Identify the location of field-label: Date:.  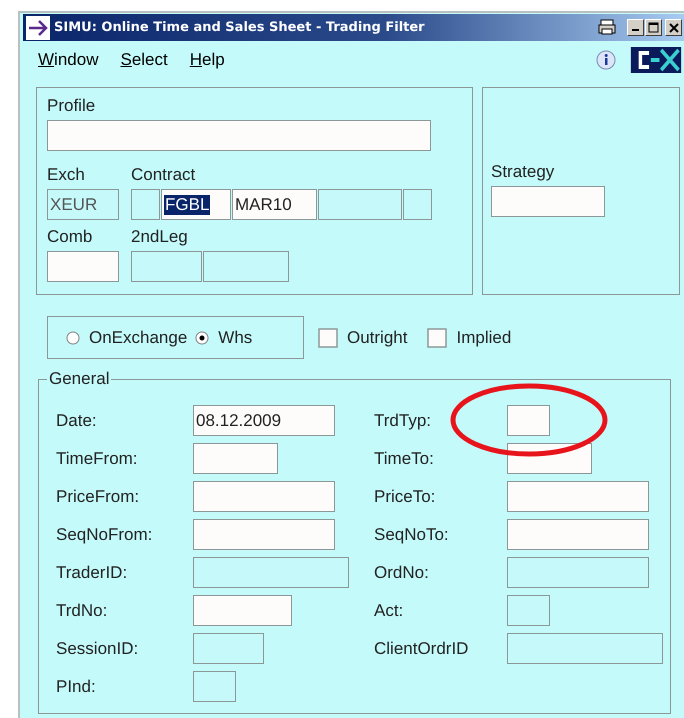
(77, 420).